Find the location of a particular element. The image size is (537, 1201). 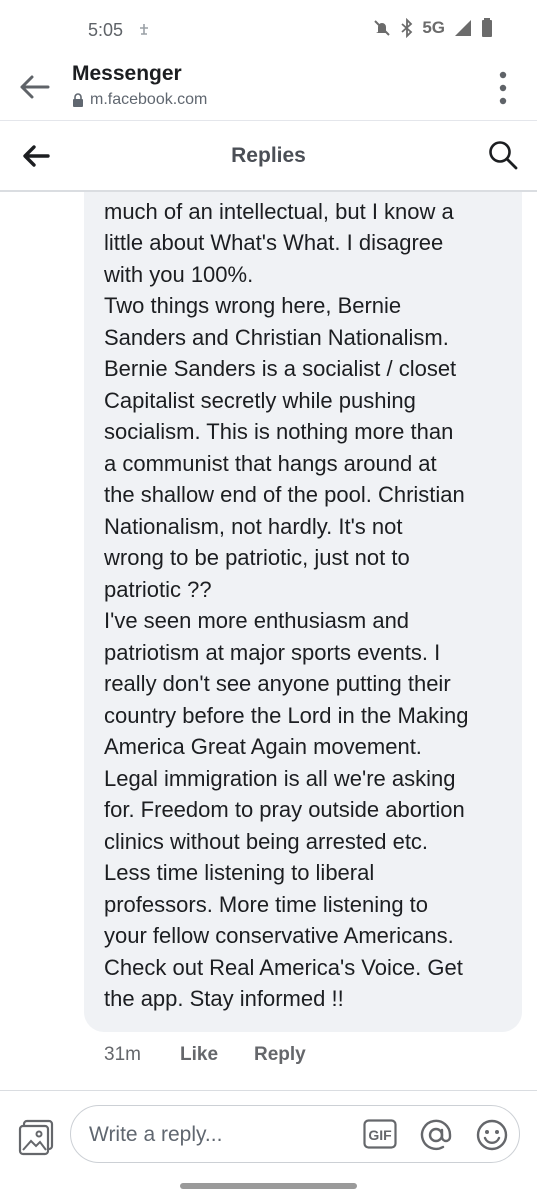

emoji-icon is located at coordinates (492, 1135).